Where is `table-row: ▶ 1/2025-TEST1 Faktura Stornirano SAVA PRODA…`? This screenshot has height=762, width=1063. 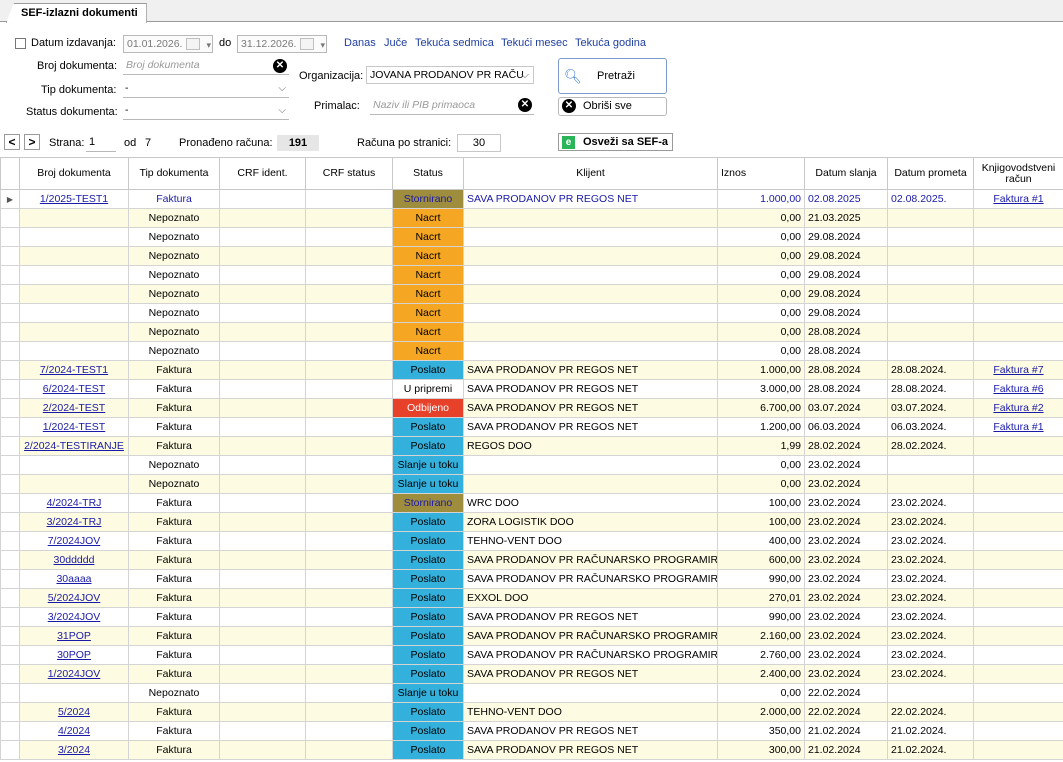
table-row: ▶ 1/2025-TEST1 Faktura Stornirano SAVA PRODA… is located at coordinates (531, 199).